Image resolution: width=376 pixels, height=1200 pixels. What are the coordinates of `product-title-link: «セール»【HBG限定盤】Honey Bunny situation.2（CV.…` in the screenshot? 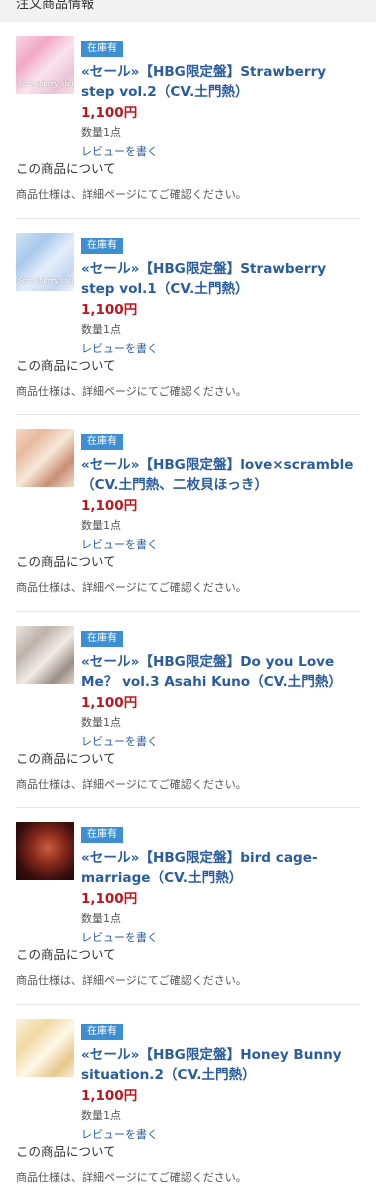 It's located at (220, 1065).